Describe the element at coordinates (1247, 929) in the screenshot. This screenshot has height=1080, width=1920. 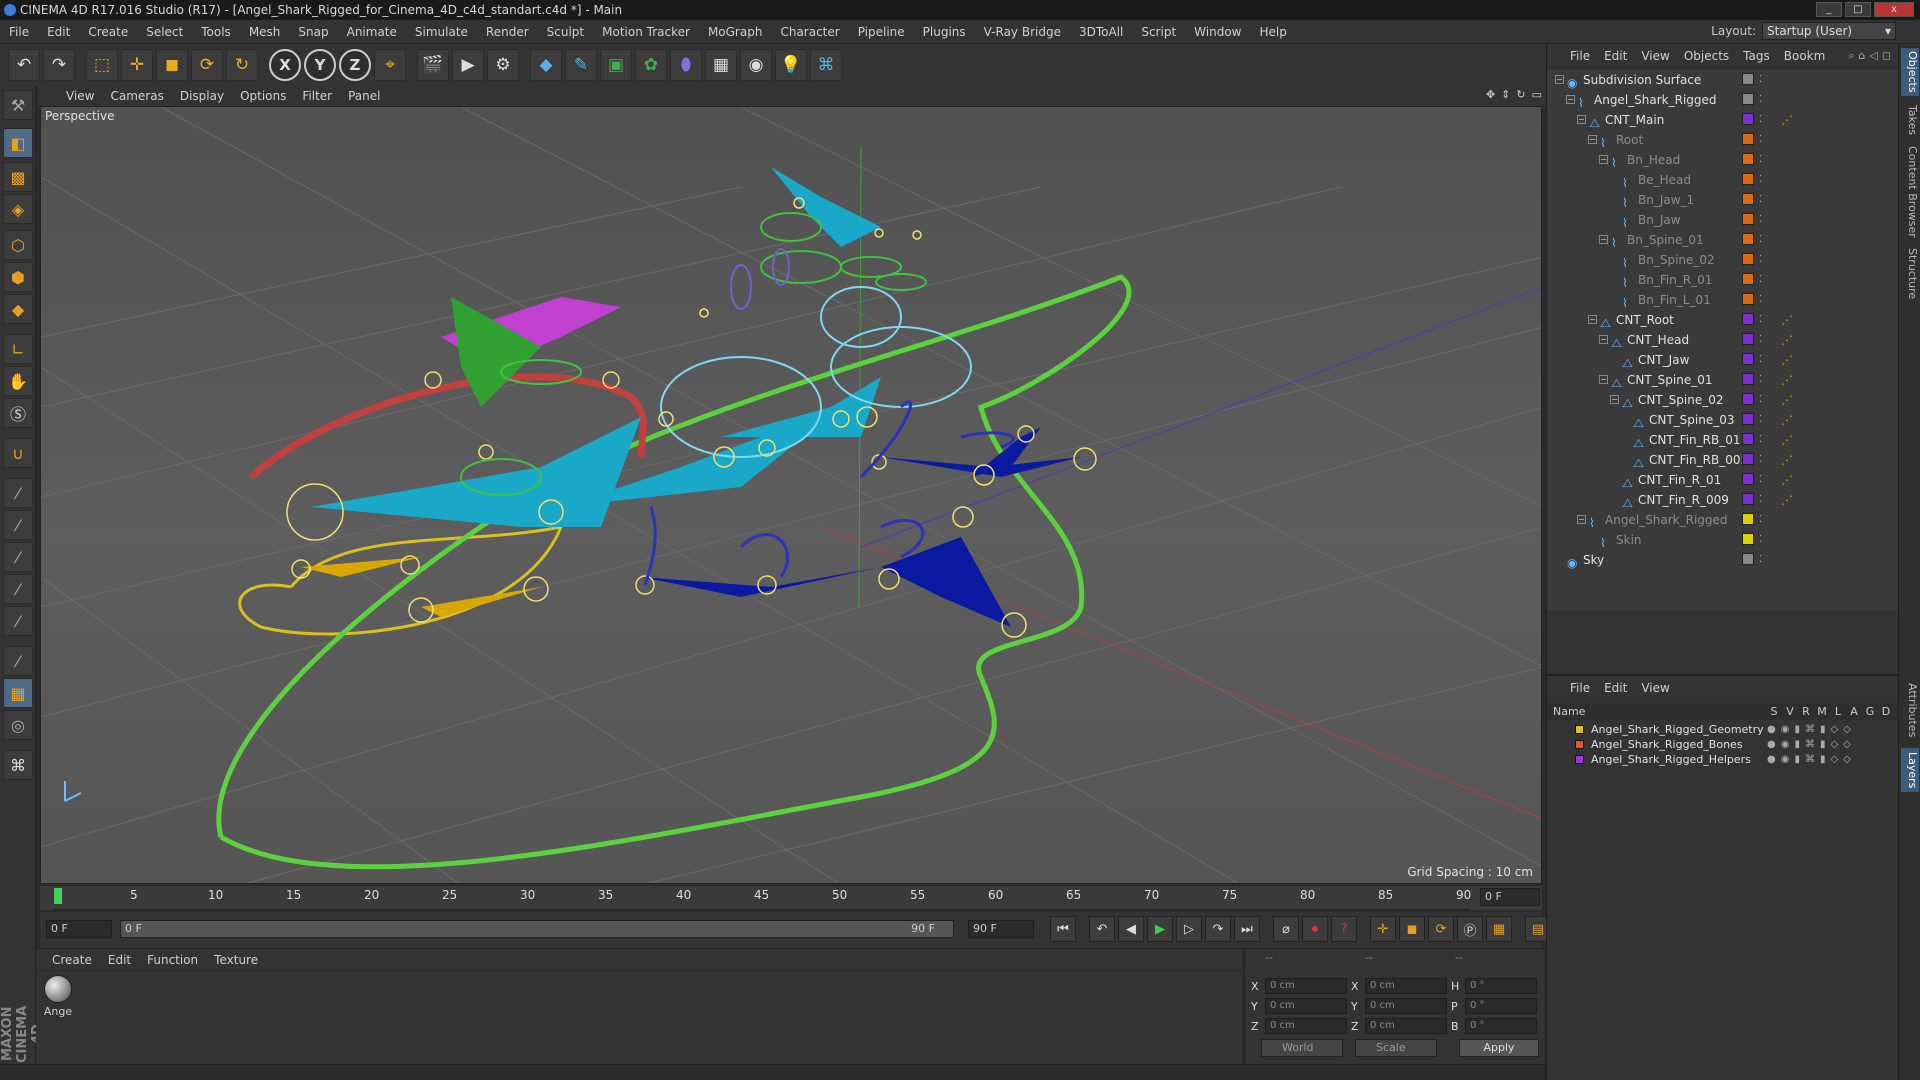
I see `go-to-end-icon: ⏭` at that location.